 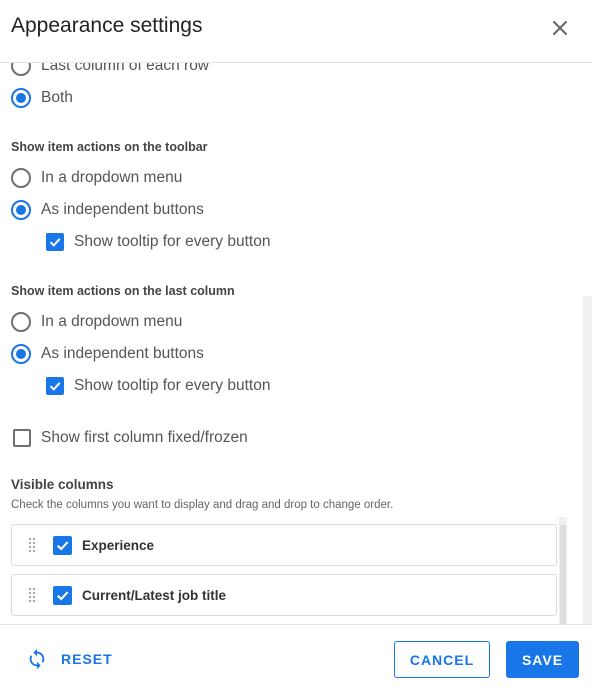 I want to click on radio-lastcol-independent: As independent buttons, so click(x=107, y=354).